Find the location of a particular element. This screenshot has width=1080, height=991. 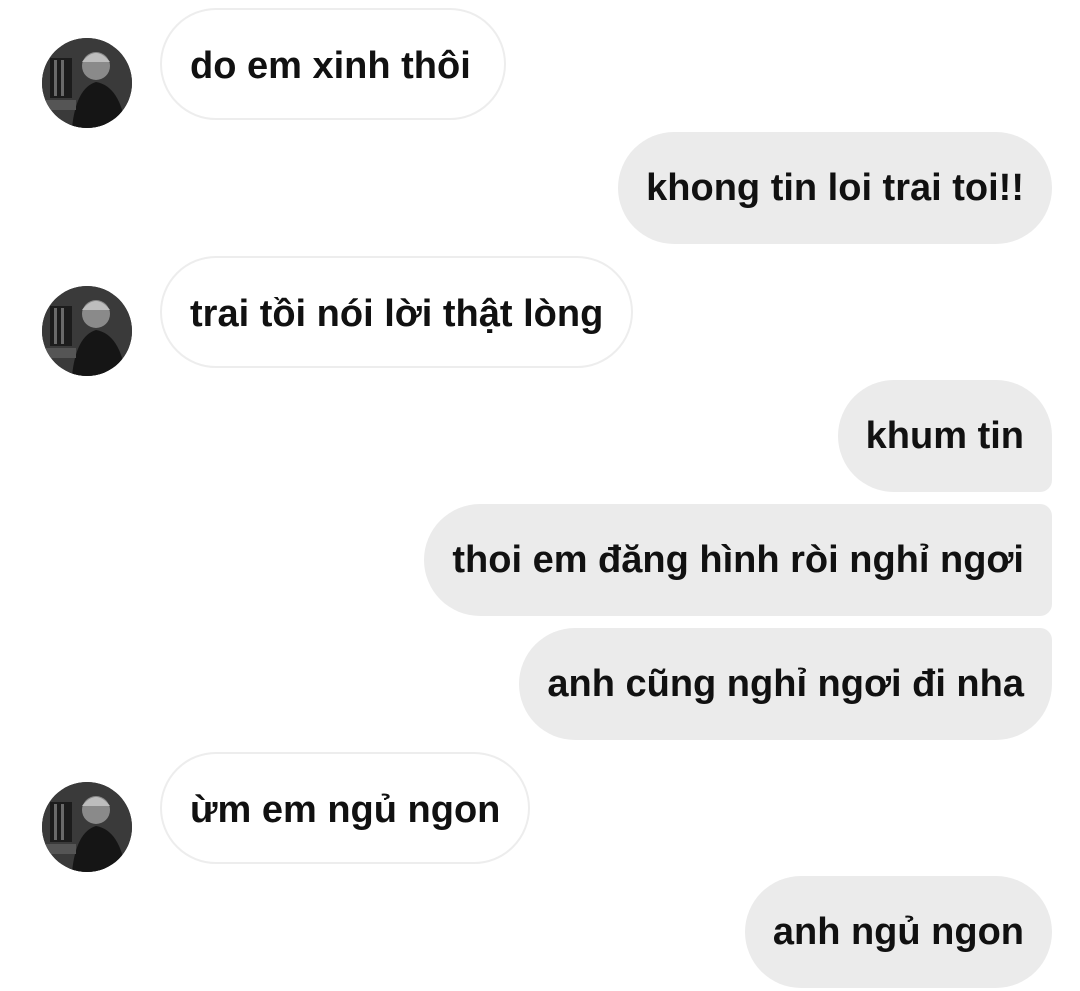

message-text: trai tồi nói lời thật lòng is located at coordinates (397, 314).